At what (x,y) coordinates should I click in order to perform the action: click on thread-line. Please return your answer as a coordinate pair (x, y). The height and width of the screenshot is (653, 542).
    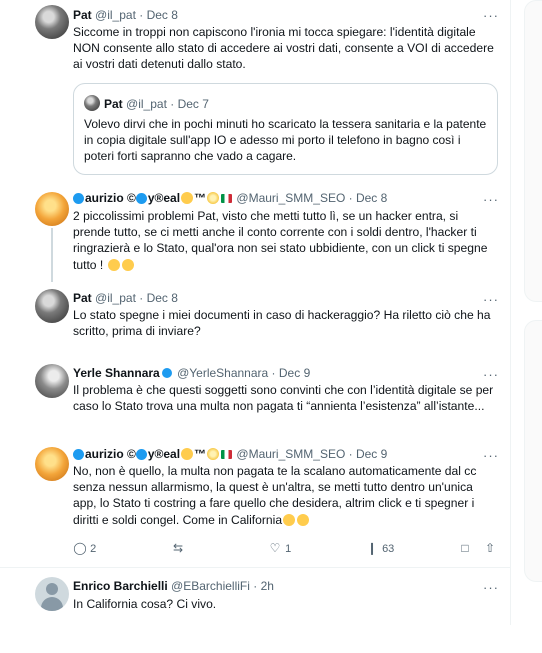
    Looking at the image, I should click on (52, 255).